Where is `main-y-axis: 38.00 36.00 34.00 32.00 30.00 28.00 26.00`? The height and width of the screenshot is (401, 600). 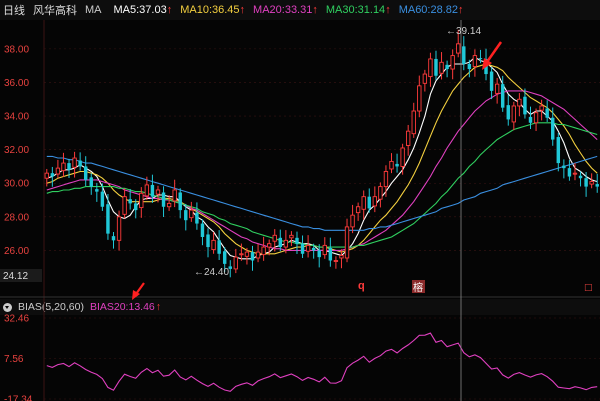 main-y-axis: 38.00 36.00 34.00 32.00 30.00 28.00 26.00 is located at coordinates (16, 150).